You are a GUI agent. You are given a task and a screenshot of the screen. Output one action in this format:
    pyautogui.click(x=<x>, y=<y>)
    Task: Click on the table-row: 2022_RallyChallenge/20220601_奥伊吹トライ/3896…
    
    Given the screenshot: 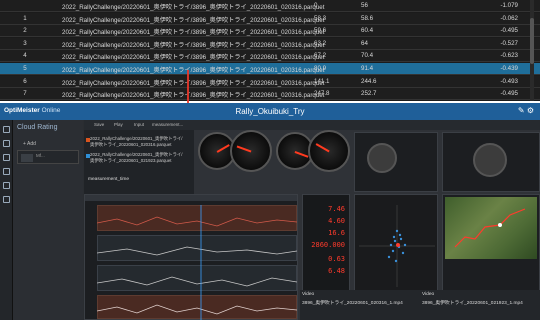 What is the action you would take?
    pyautogui.click(x=270, y=6)
    